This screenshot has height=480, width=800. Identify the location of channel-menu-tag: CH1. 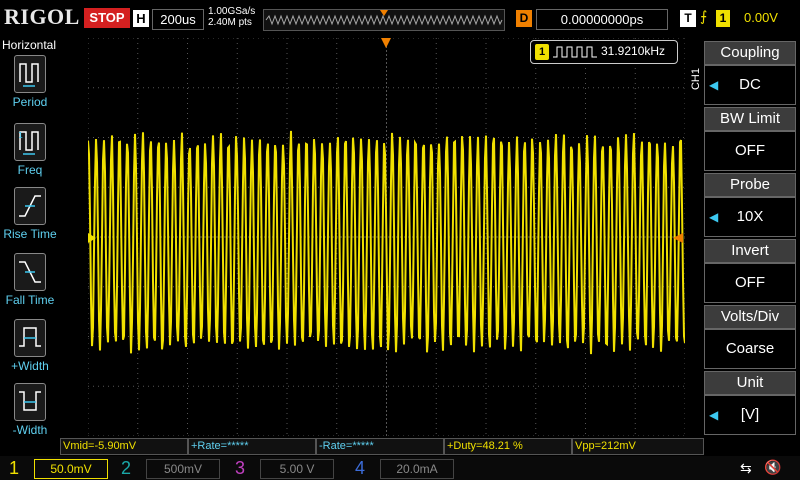
(696, 79).